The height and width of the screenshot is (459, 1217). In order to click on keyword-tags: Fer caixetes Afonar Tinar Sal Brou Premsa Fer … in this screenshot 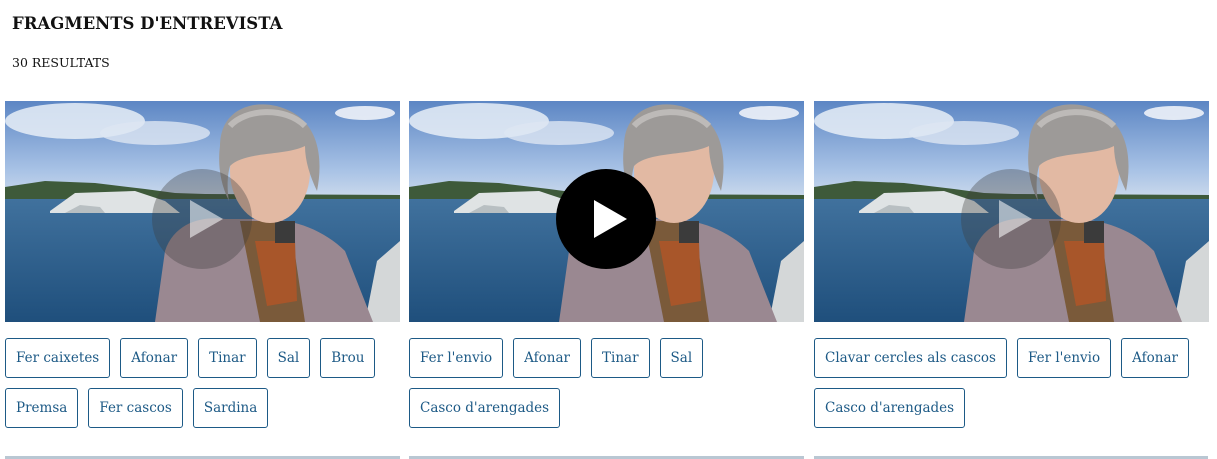, I will do `click(202, 383)`.